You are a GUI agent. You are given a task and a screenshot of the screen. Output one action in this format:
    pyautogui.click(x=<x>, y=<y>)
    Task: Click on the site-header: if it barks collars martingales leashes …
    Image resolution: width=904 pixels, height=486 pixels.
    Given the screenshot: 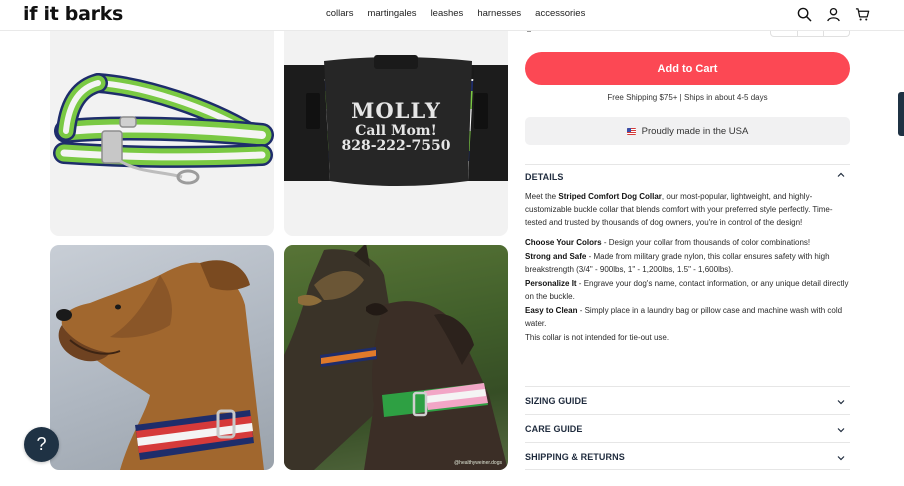 What is the action you would take?
    pyautogui.click(x=452, y=15)
    